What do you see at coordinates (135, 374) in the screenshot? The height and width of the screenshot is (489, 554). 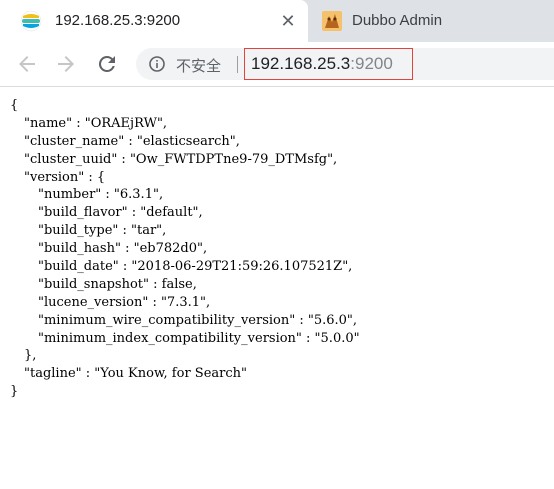 I see `json-line-tagline: "tagline" : "You Know, for Search"` at bounding box center [135, 374].